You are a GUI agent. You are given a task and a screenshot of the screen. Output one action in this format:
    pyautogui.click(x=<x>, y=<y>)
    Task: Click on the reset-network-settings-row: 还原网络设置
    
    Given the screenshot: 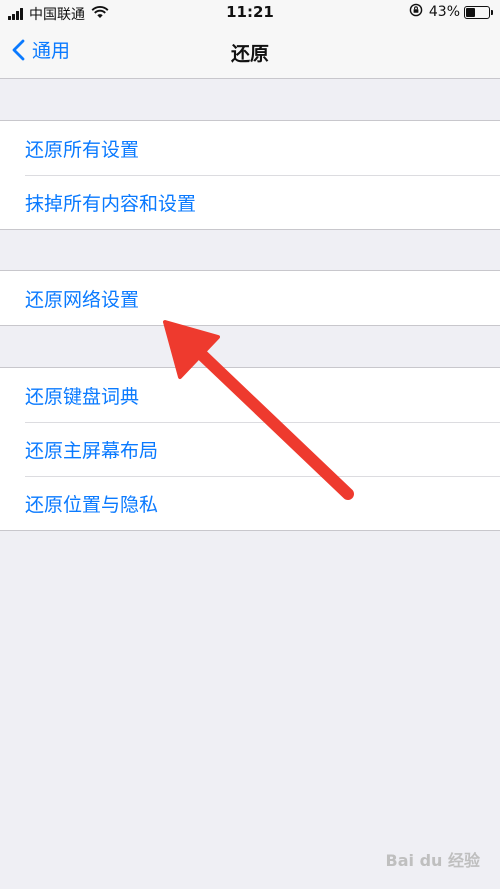 What is the action you would take?
    pyautogui.click(x=250, y=298)
    